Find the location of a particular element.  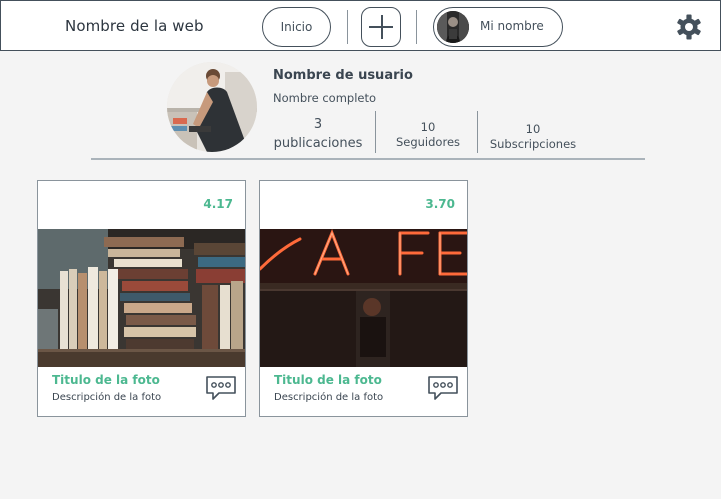

site-title: Nombre de la web is located at coordinates (134, 26).